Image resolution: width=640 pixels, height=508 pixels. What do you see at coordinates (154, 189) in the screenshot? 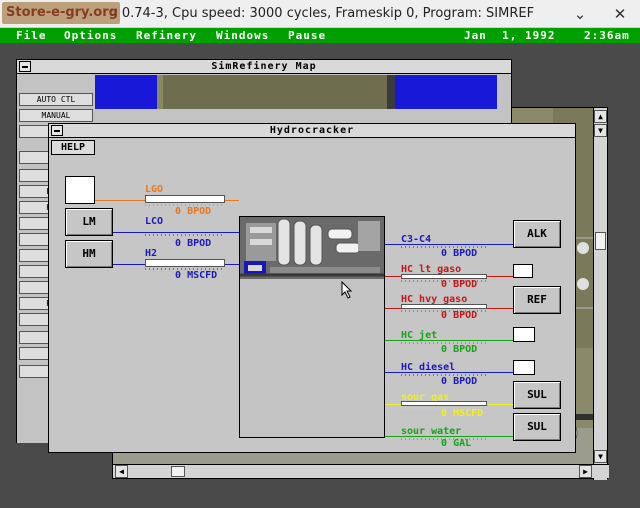
I see `lgo-label: LGO` at bounding box center [154, 189].